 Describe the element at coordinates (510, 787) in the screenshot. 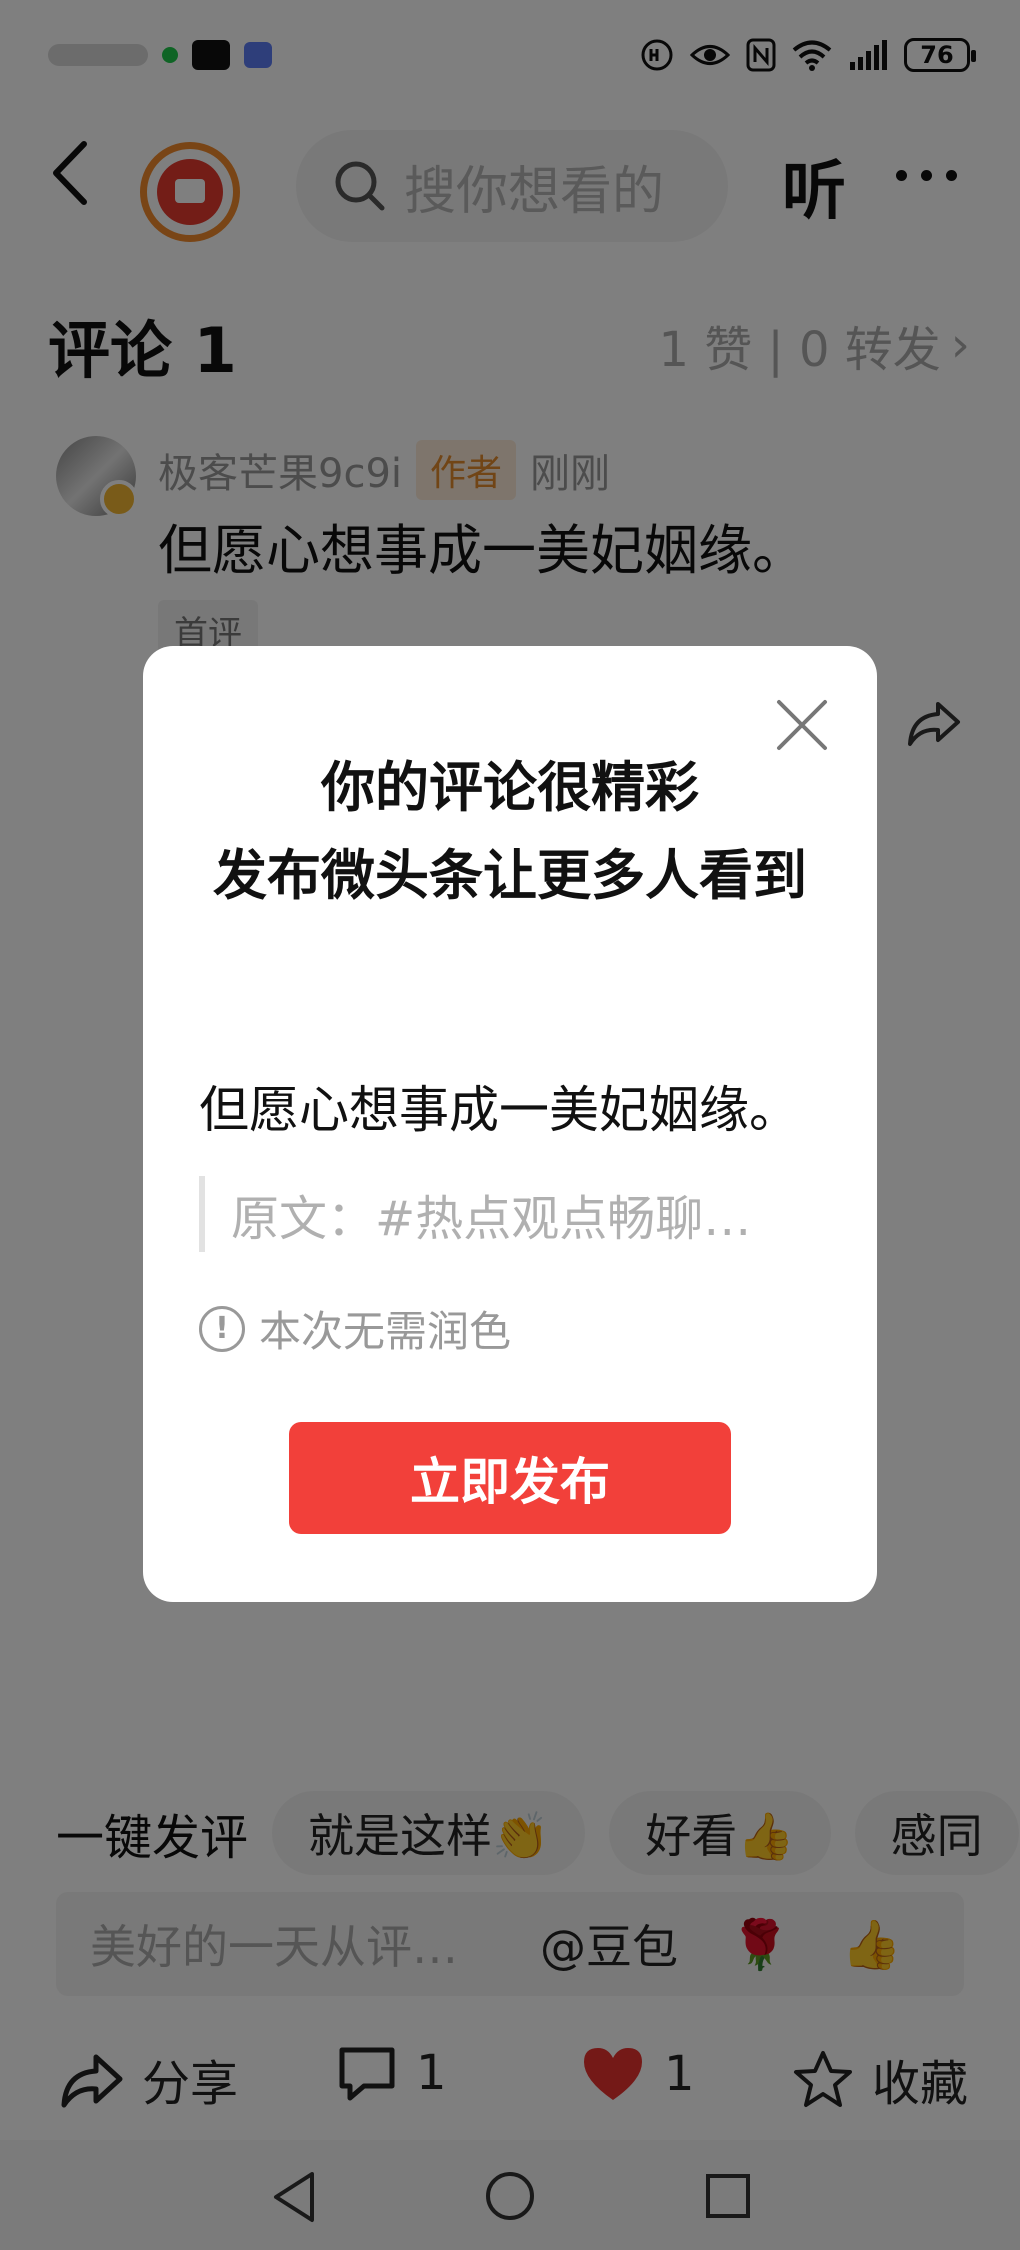

I see `dialog-title-line1: 你的评论很精彩` at that location.